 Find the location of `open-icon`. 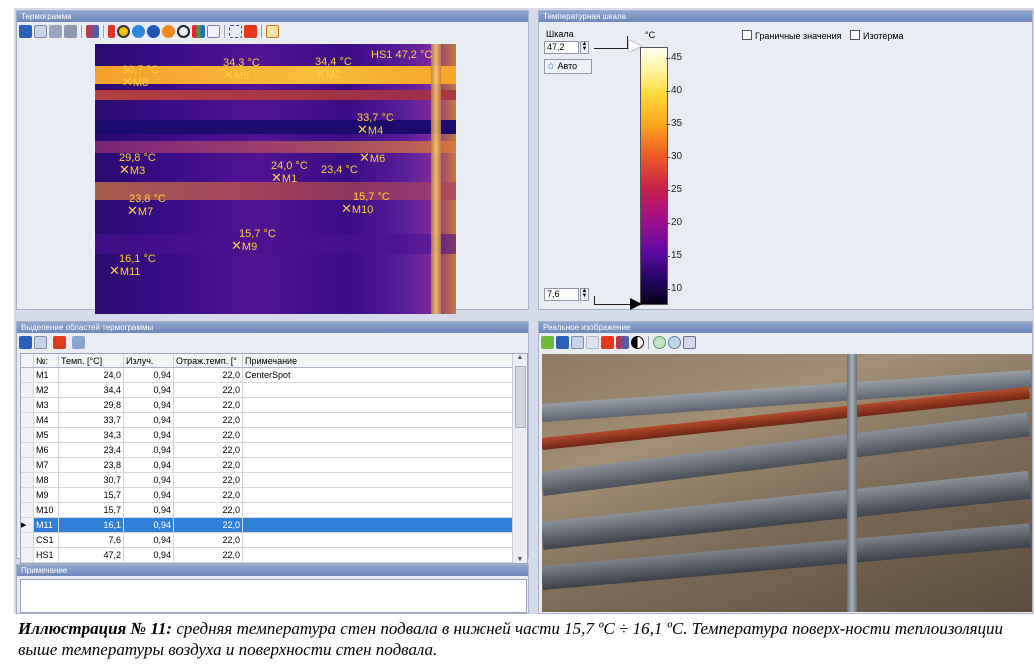

open-icon is located at coordinates (547, 342).